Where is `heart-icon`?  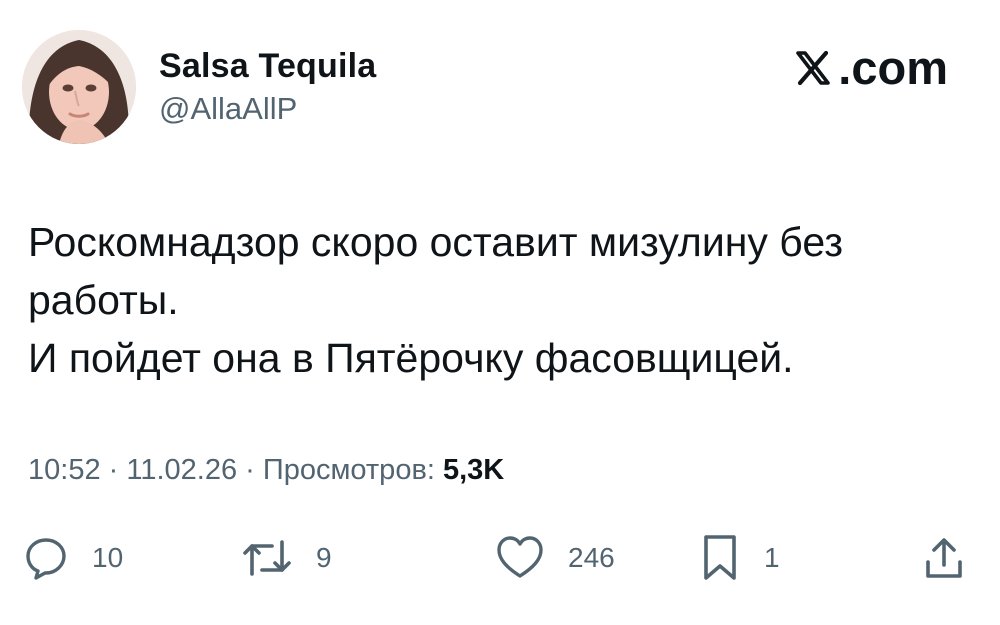
heart-icon is located at coordinates (520, 557).